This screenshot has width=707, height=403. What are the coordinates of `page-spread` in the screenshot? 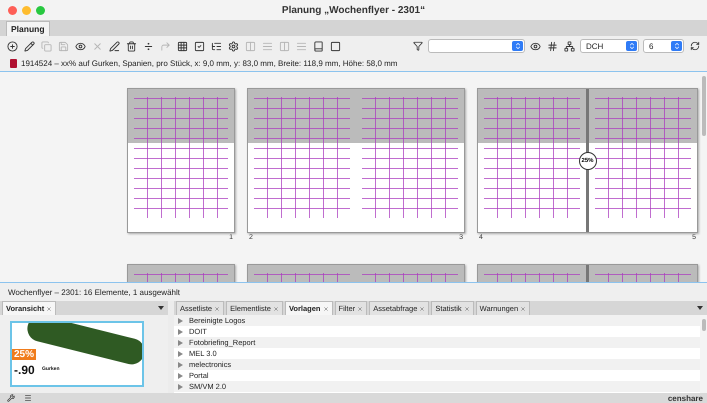 It's located at (356, 160).